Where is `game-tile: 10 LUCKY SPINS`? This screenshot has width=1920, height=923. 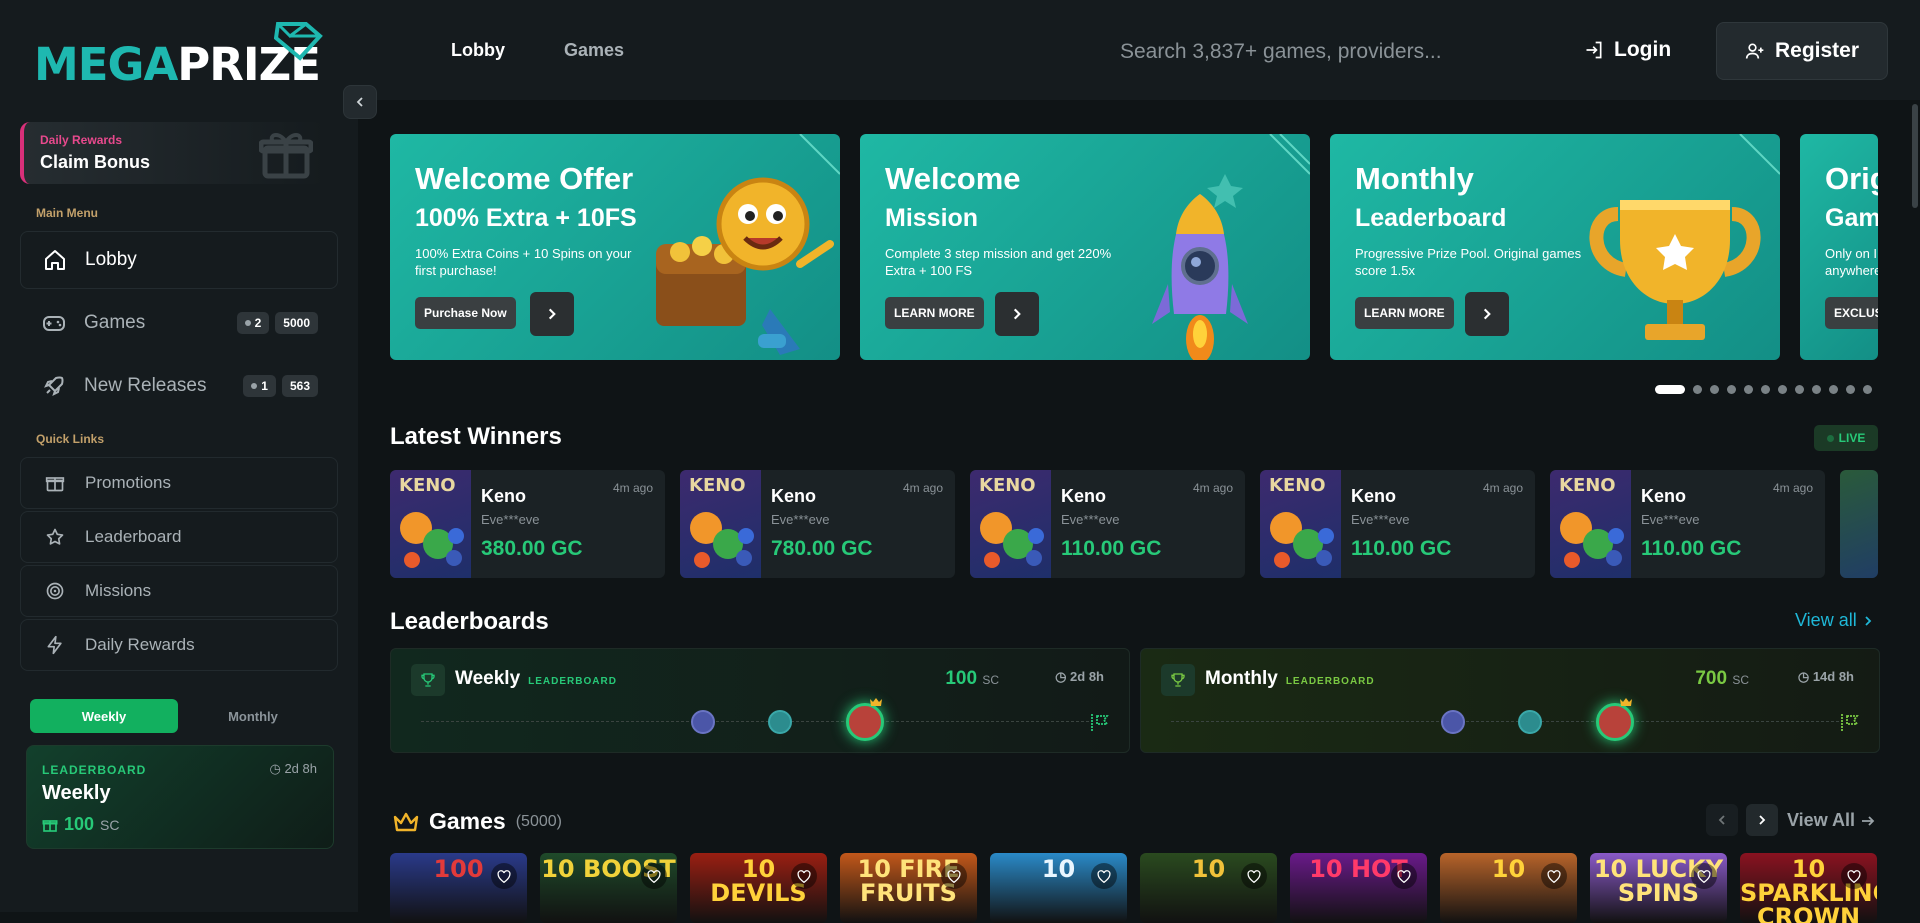 game-tile: 10 LUCKY SPINS is located at coordinates (1658, 888).